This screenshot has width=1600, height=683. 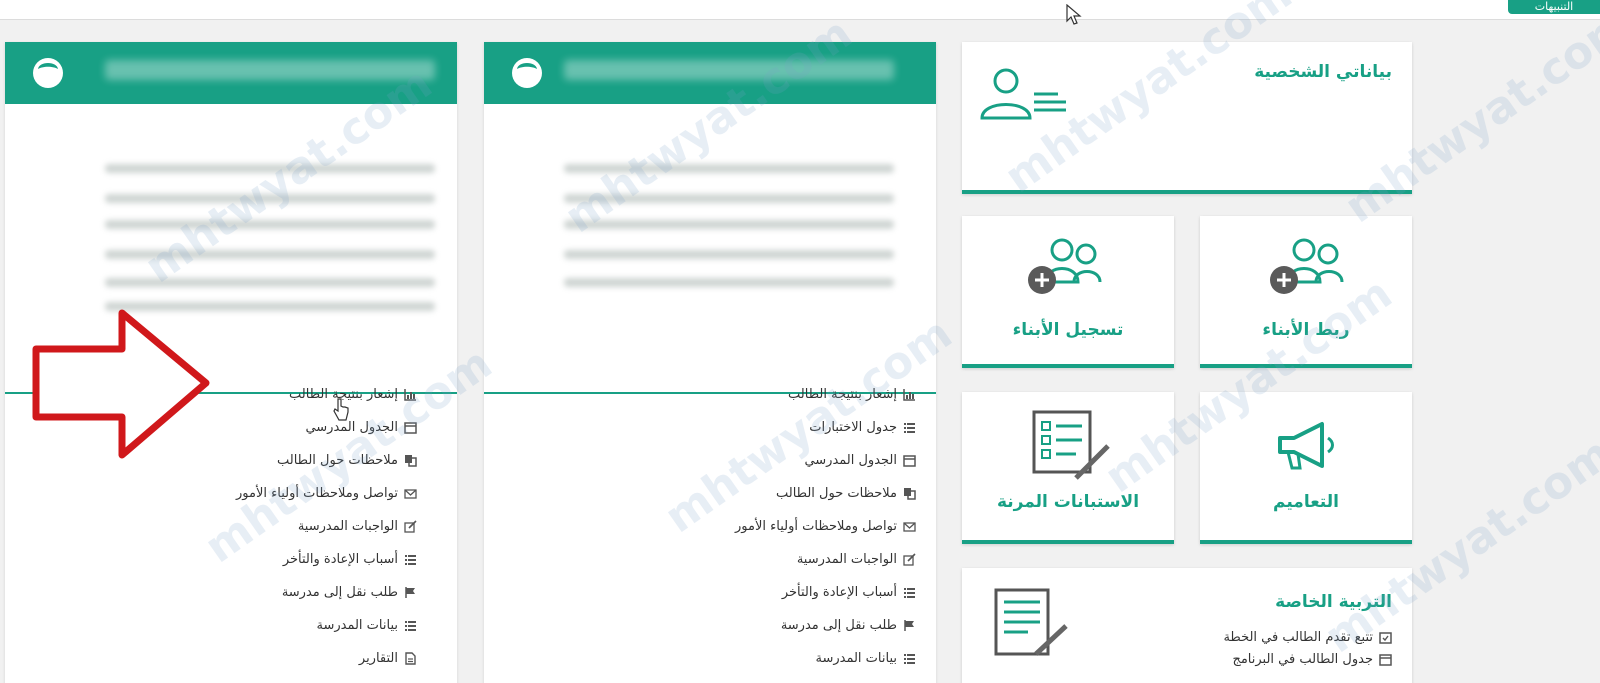 I want to click on special-ed-item-schedule: جدول الطالب في البرنامج, so click(x=1307, y=659).